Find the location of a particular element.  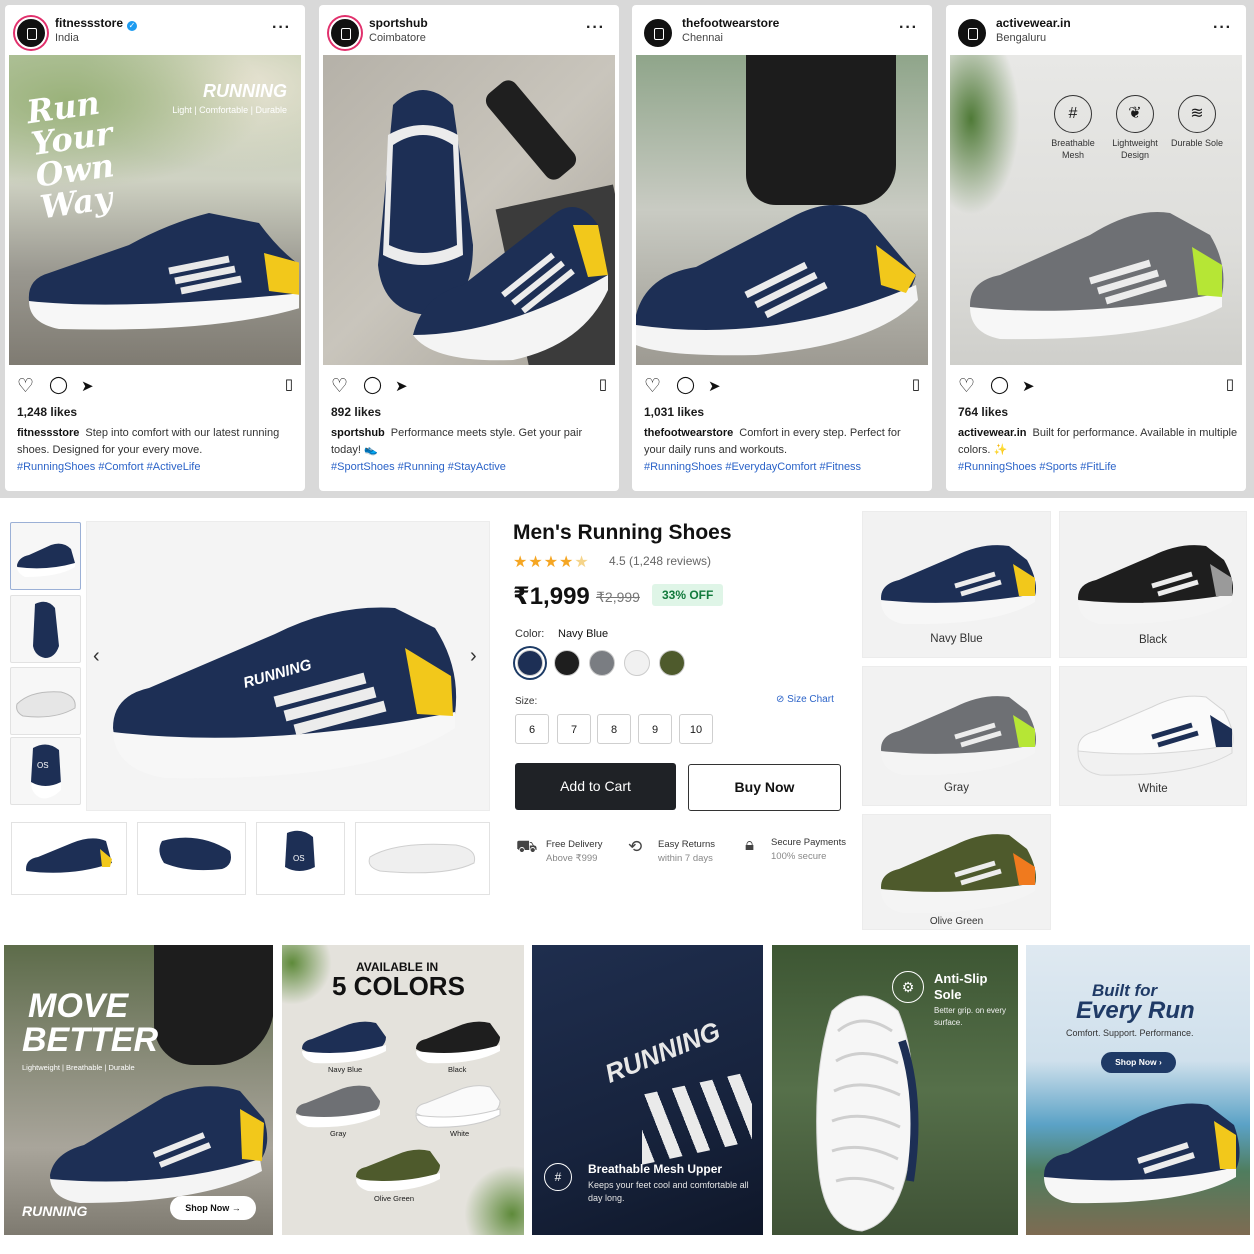

thumbnail: OS is located at coordinates (45, 771).